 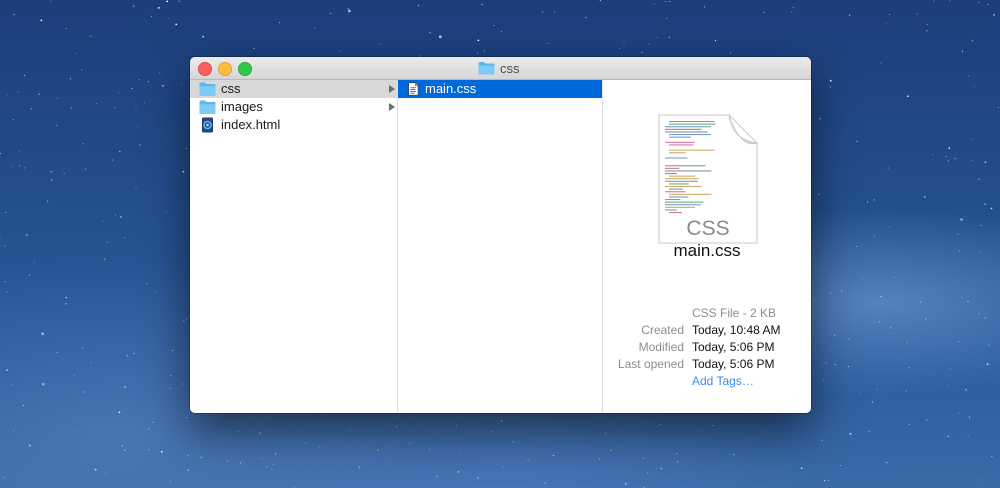 I want to click on list-item-index-html: index.html, so click(x=293, y=125).